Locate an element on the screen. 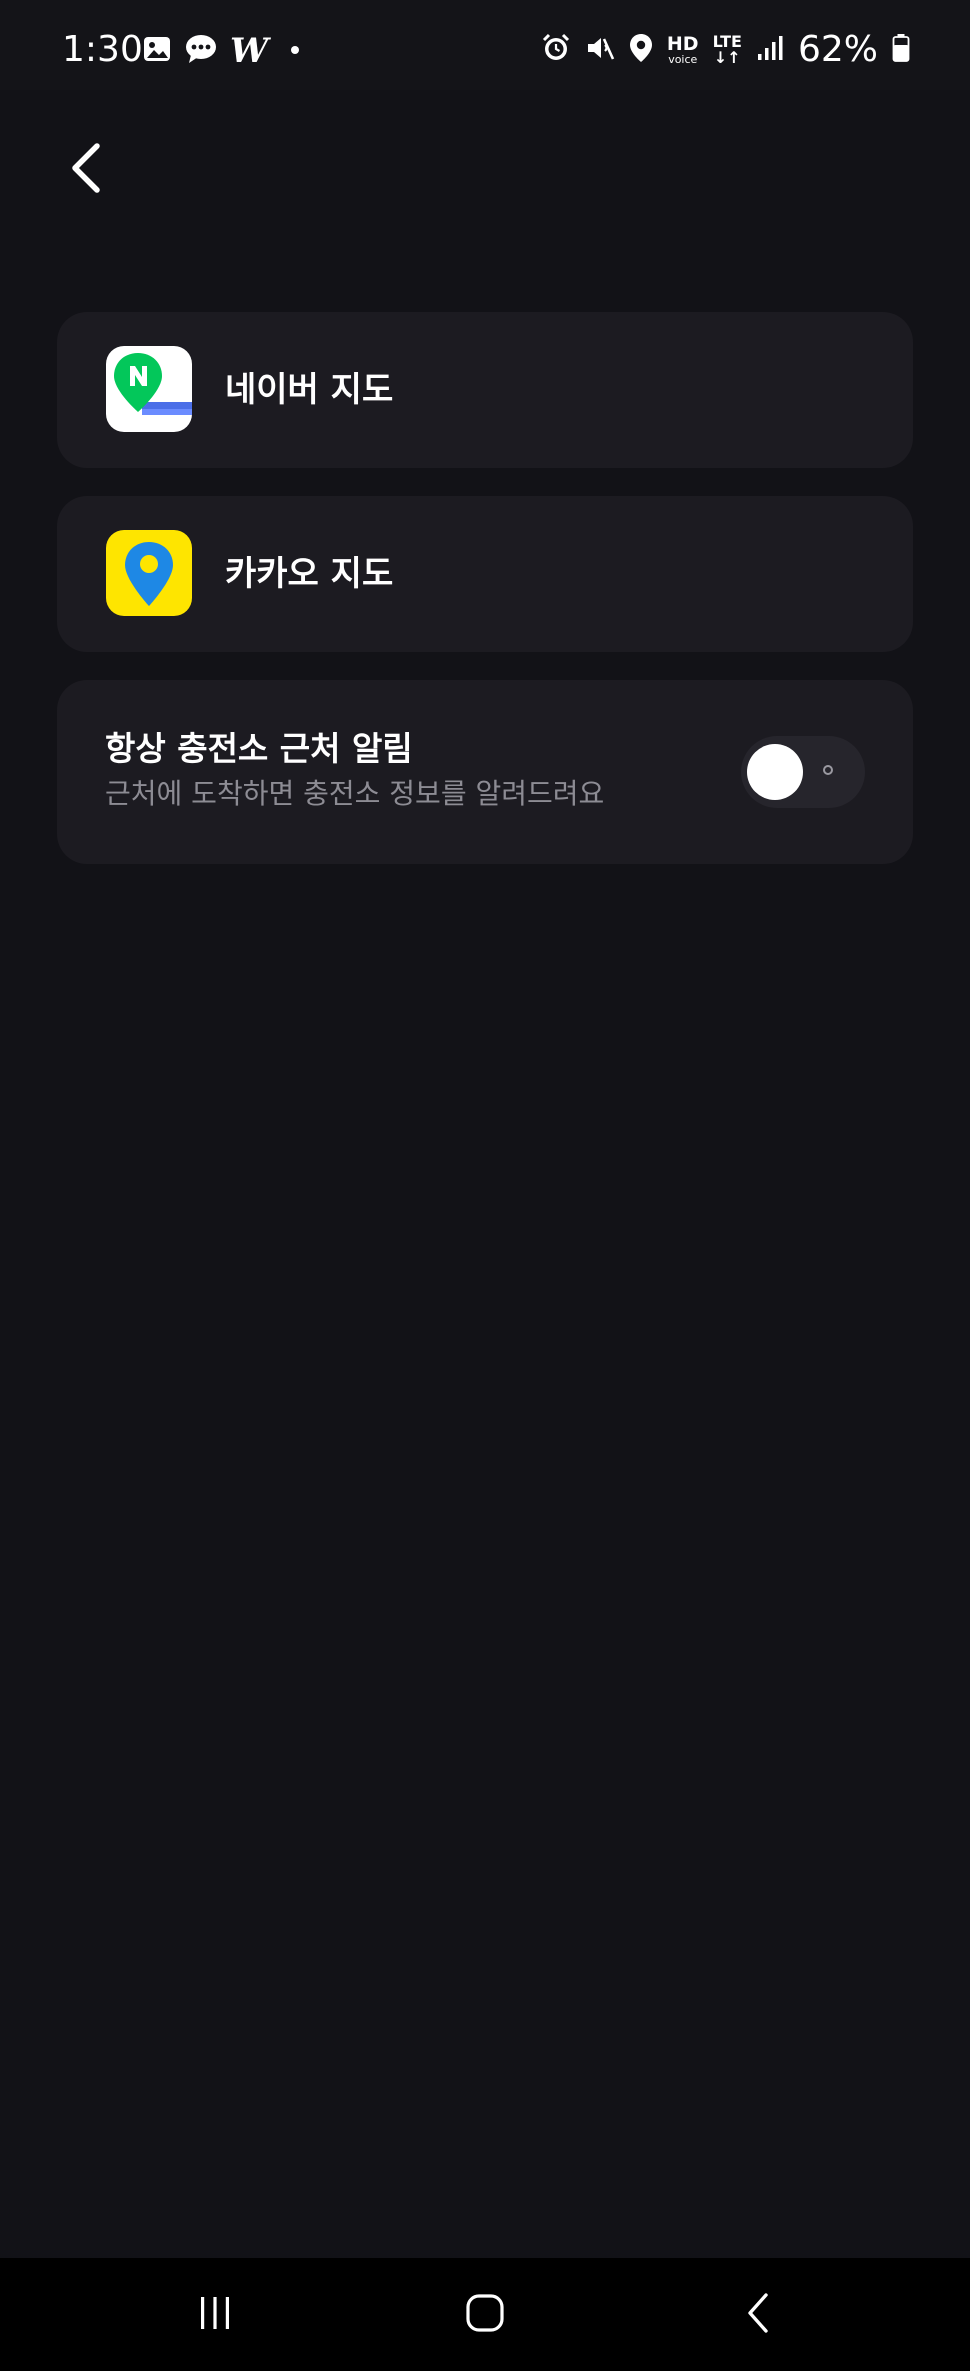  recents-icon is located at coordinates (215, 2315).